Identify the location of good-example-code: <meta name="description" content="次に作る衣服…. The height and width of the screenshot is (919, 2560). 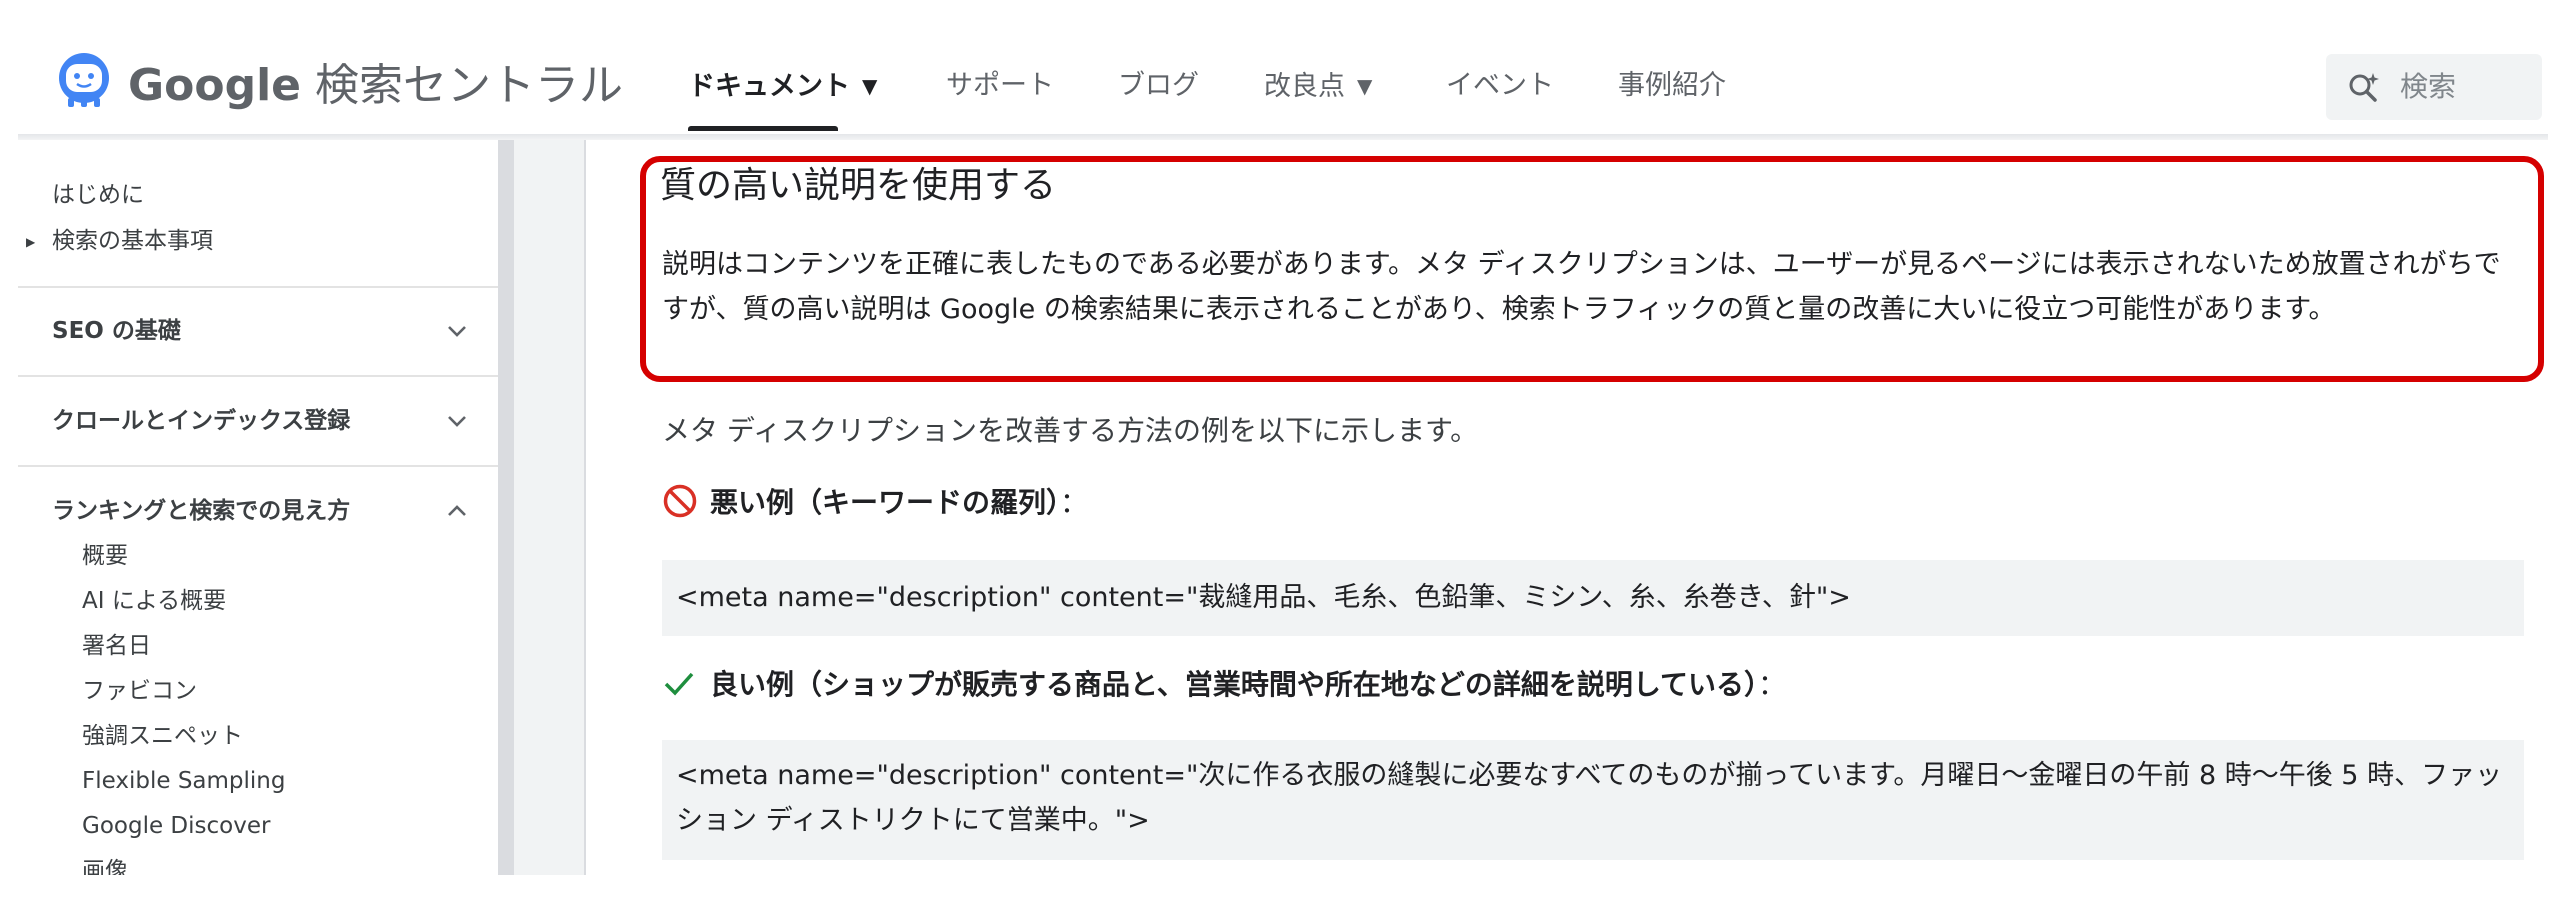
(1593, 800).